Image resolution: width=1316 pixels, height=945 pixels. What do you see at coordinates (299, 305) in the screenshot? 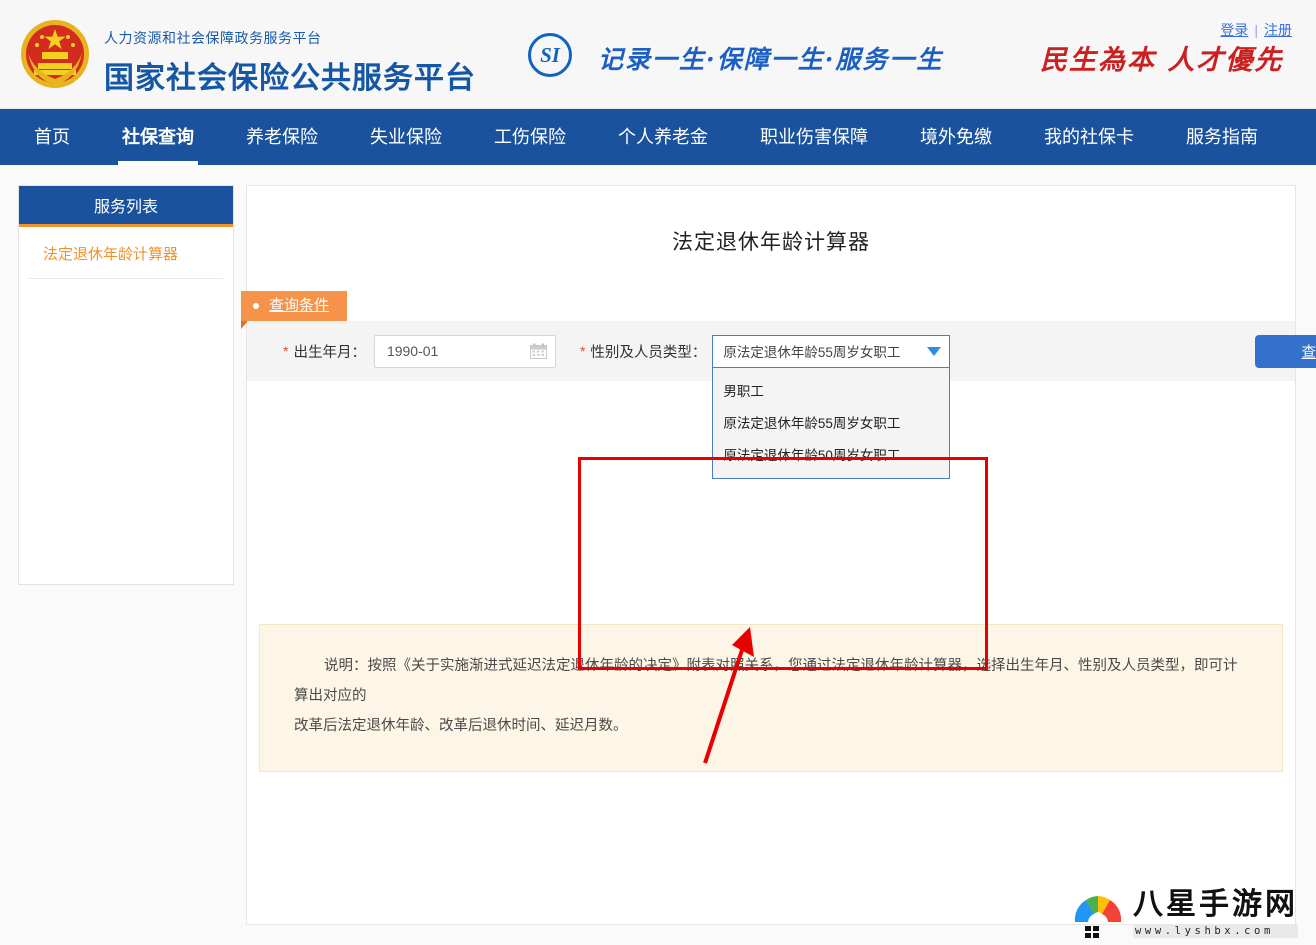
I see `query-condition-tab-label: 查询条件` at bounding box center [299, 305].